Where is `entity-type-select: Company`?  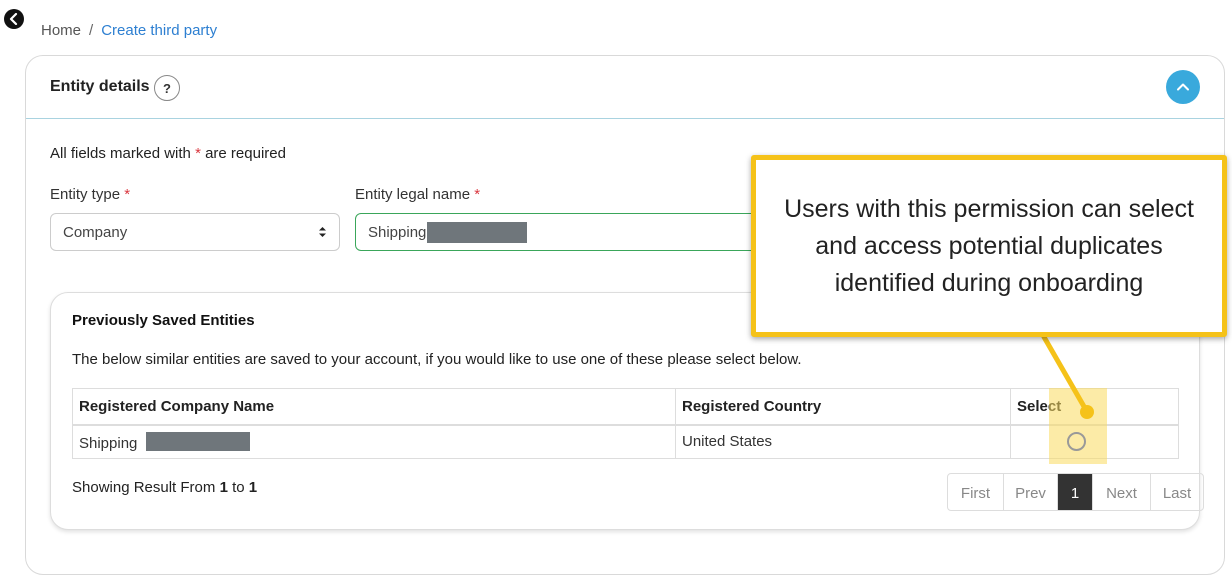
entity-type-select: Company is located at coordinates (195, 232).